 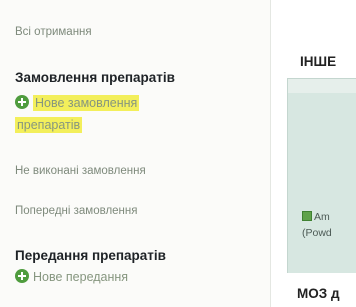 What do you see at coordinates (81, 277) in the screenshot?
I see `new-transfer-label: Нове передання` at bounding box center [81, 277].